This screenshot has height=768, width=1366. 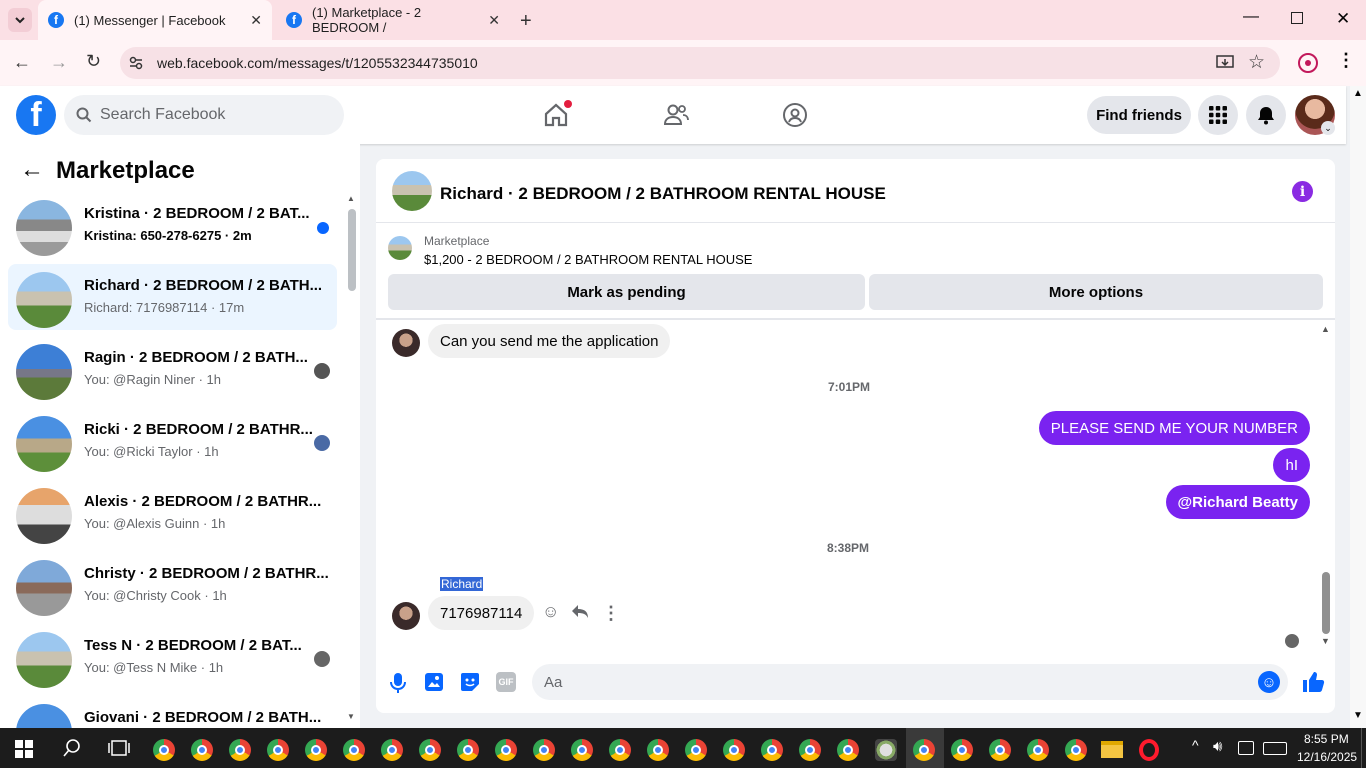 What do you see at coordinates (626, 292) in the screenshot?
I see `mark-as-pending-button: Mark as pending` at bounding box center [626, 292].